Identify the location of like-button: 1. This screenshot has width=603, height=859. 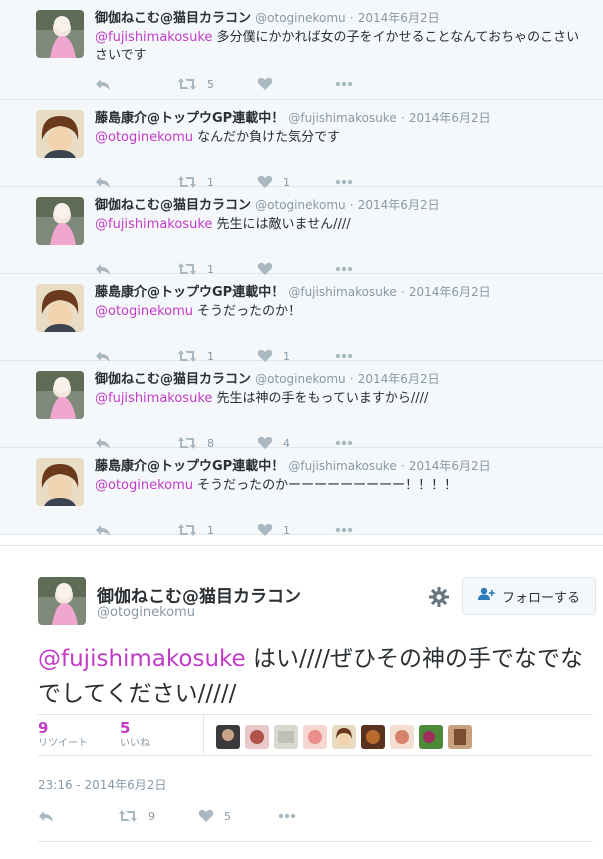
(273, 530).